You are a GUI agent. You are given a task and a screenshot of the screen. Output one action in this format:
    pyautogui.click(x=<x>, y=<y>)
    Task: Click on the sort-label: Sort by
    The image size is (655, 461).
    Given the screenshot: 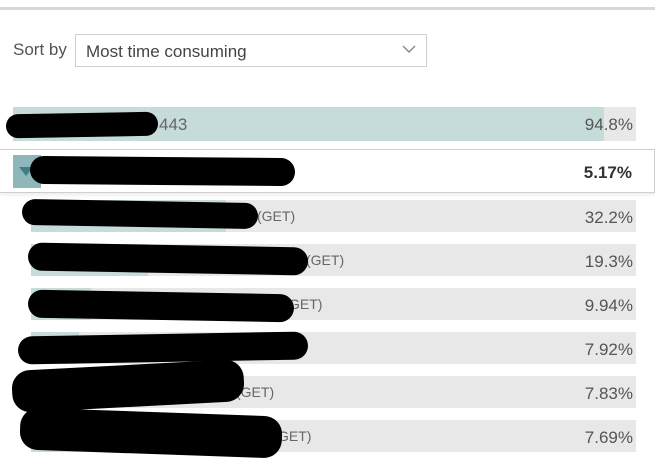 What is the action you would take?
    pyautogui.click(x=40, y=49)
    